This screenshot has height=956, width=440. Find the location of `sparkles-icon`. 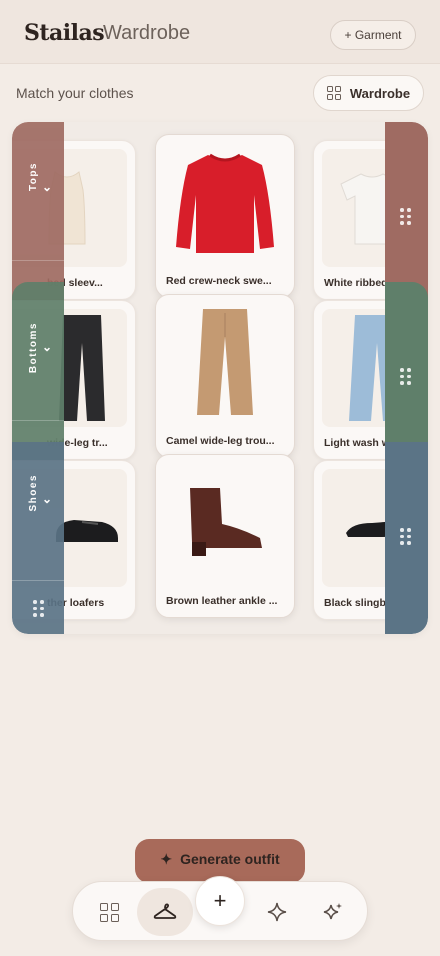

sparkles-icon is located at coordinates (332, 911).